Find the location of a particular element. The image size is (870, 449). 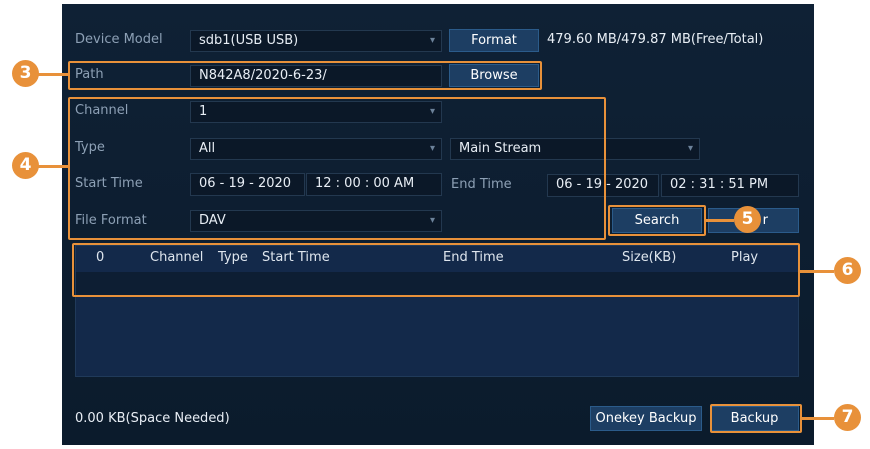

capacity-text: 479.60 MB/479.87 MB(Free/Total) is located at coordinates (655, 39).